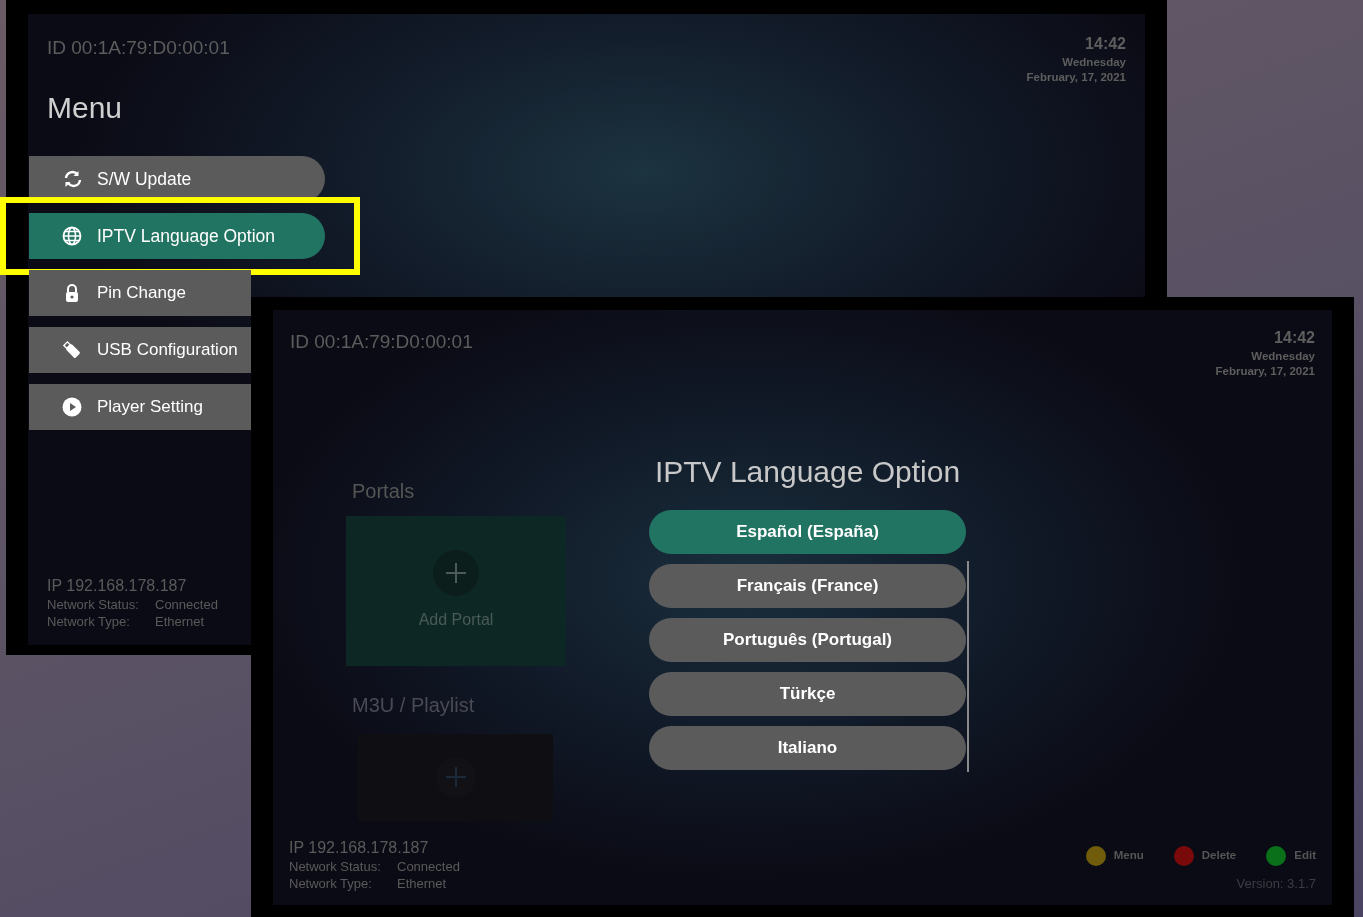 The image size is (1363, 917). I want to click on section-heading: M3U / Playlist, so click(414, 705).